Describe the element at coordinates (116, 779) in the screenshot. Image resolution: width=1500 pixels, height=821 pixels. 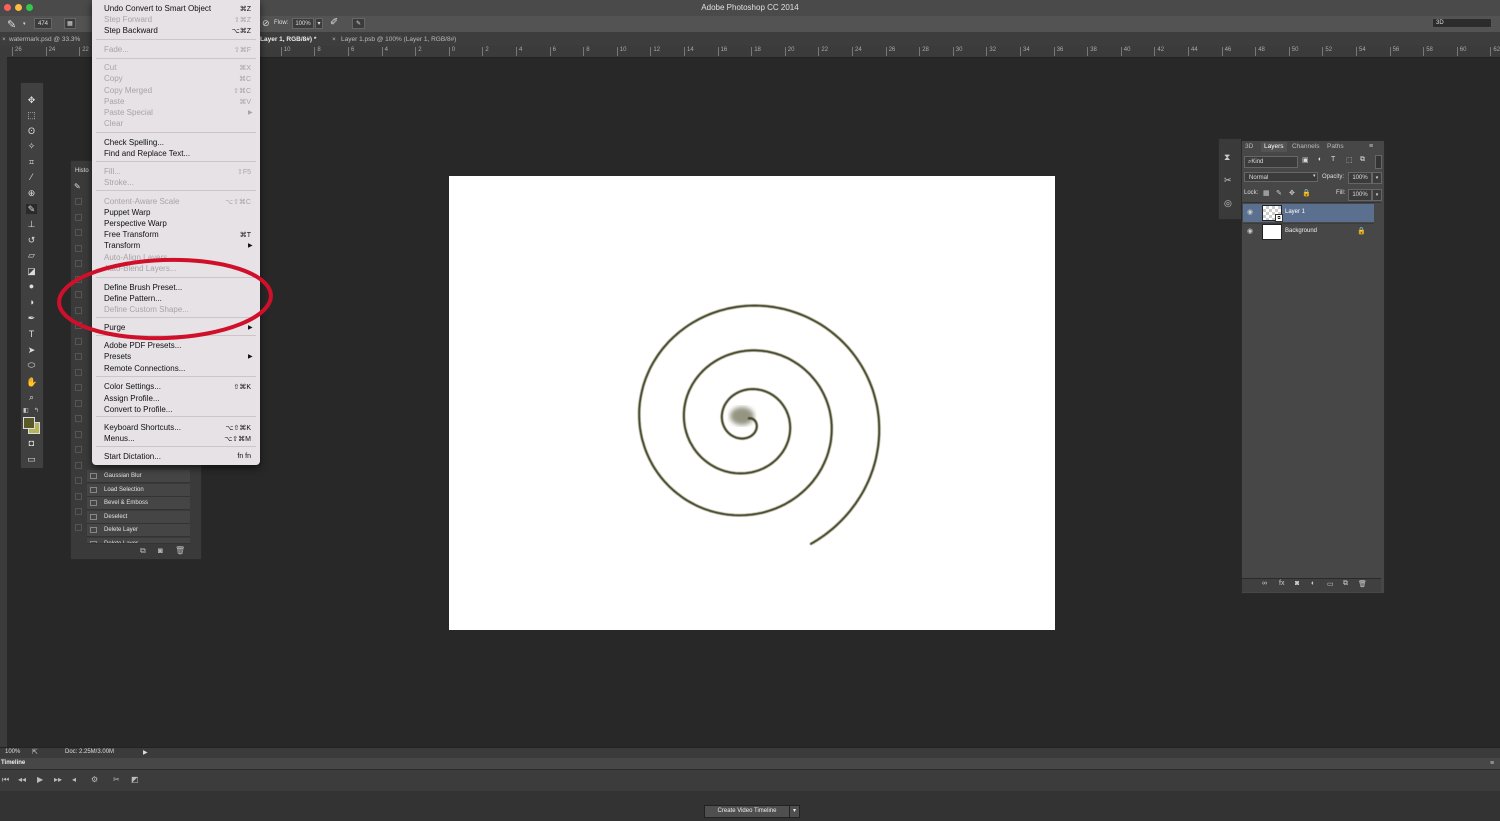
I see `split-scissors-icon: ✂` at that location.